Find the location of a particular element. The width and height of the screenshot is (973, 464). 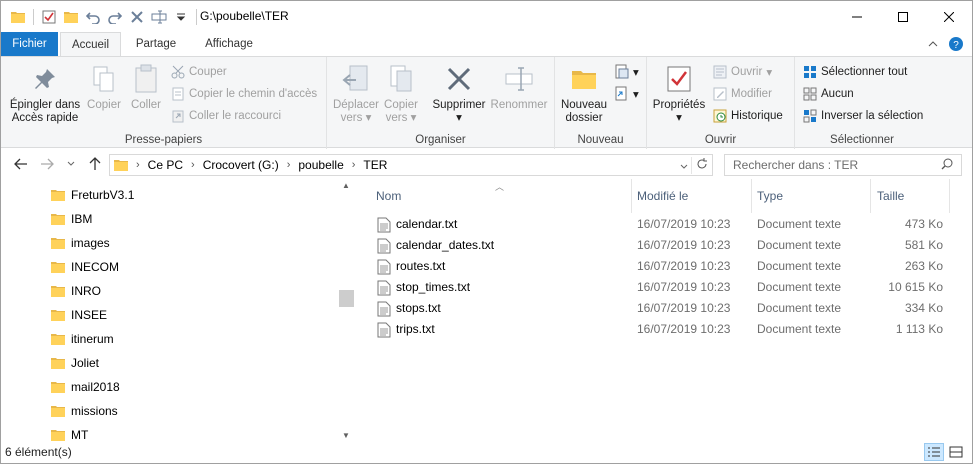

scroll-down-icon: ▼ is located at coordinates (346, 435).